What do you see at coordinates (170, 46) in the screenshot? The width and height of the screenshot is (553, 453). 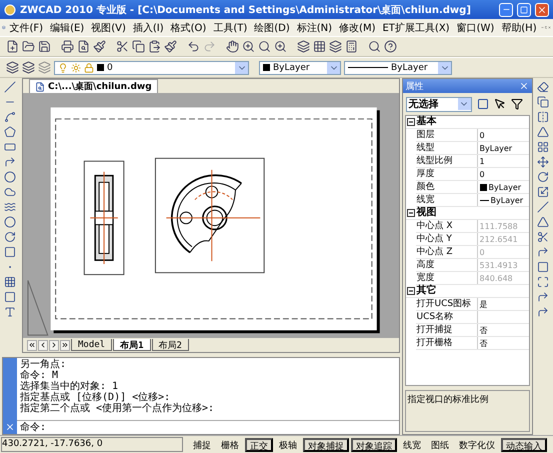 I see `match-properties-icon` at bounding box center [170, 46].